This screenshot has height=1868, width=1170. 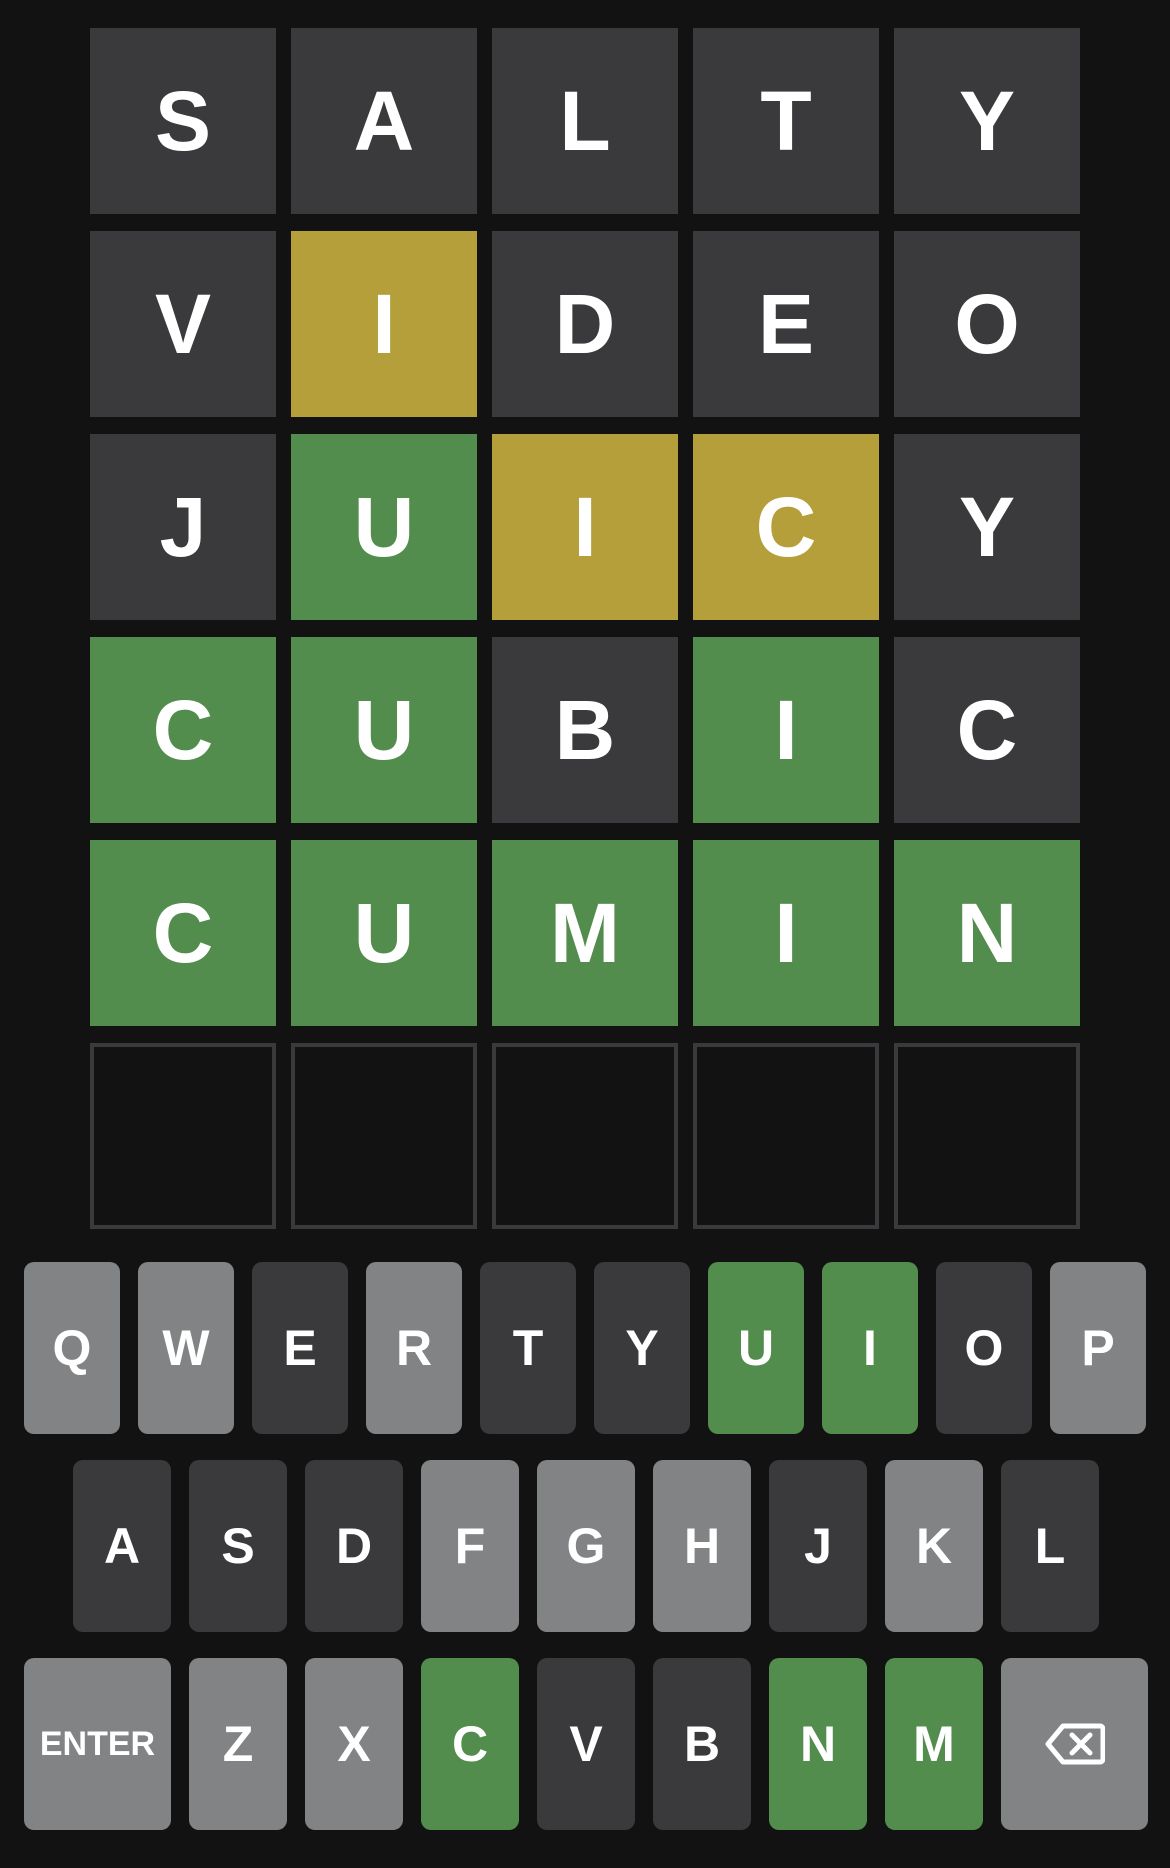 I want to click on keyboard-row-1: QWERTYUIOP, so click(x=585, y=1348).